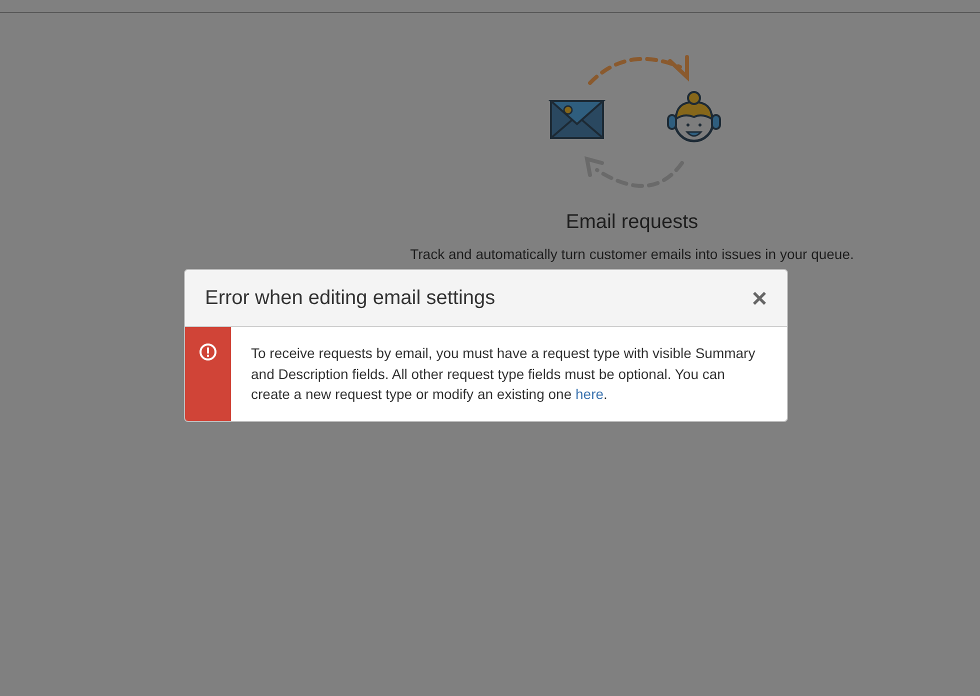 The height and width of the screenshot is (696, 980). I want to click on error-message: To receive requests by email, you must have a request type with visible Summary and Description fields. All other request type fields must be optional. You can create a new request type or modify an existing one here., so click(503, 374).